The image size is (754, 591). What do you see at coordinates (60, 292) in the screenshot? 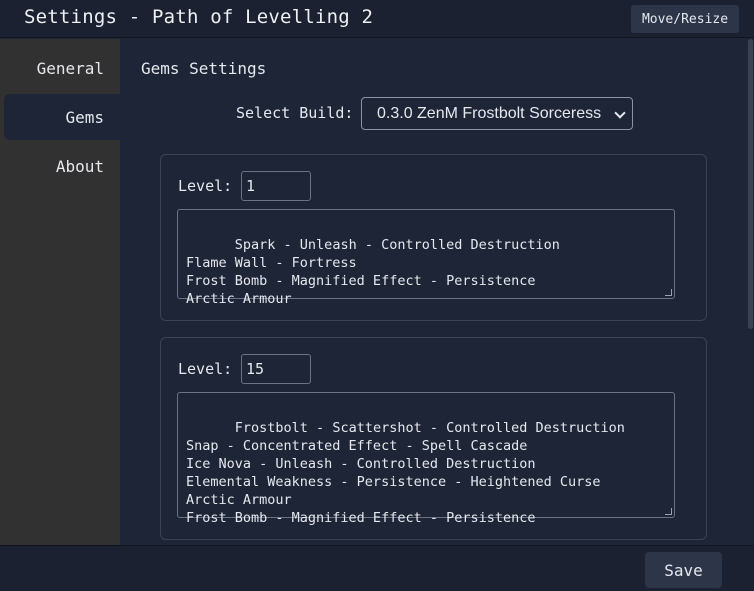
I see `sidebar: General Gems About` at bounding box center [60, 292].